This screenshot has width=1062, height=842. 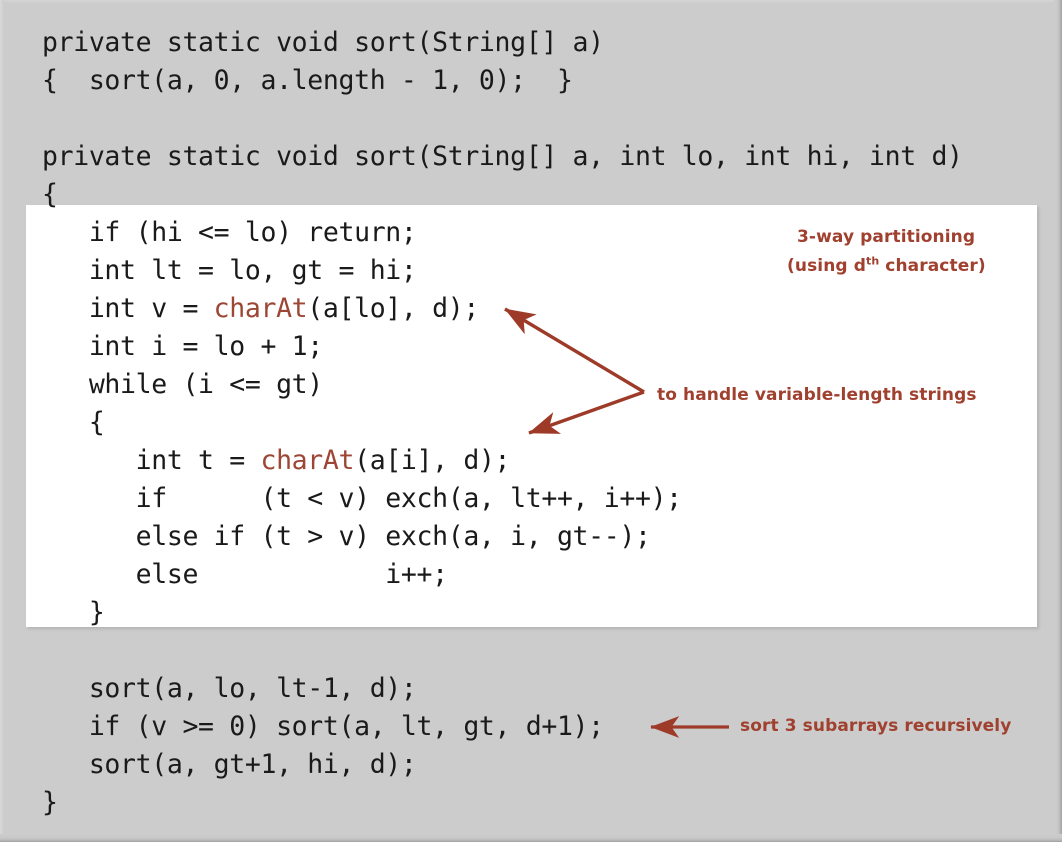 I want to click on code-line-int-i: int i = lo + 1;, so click(x=182, y=346).